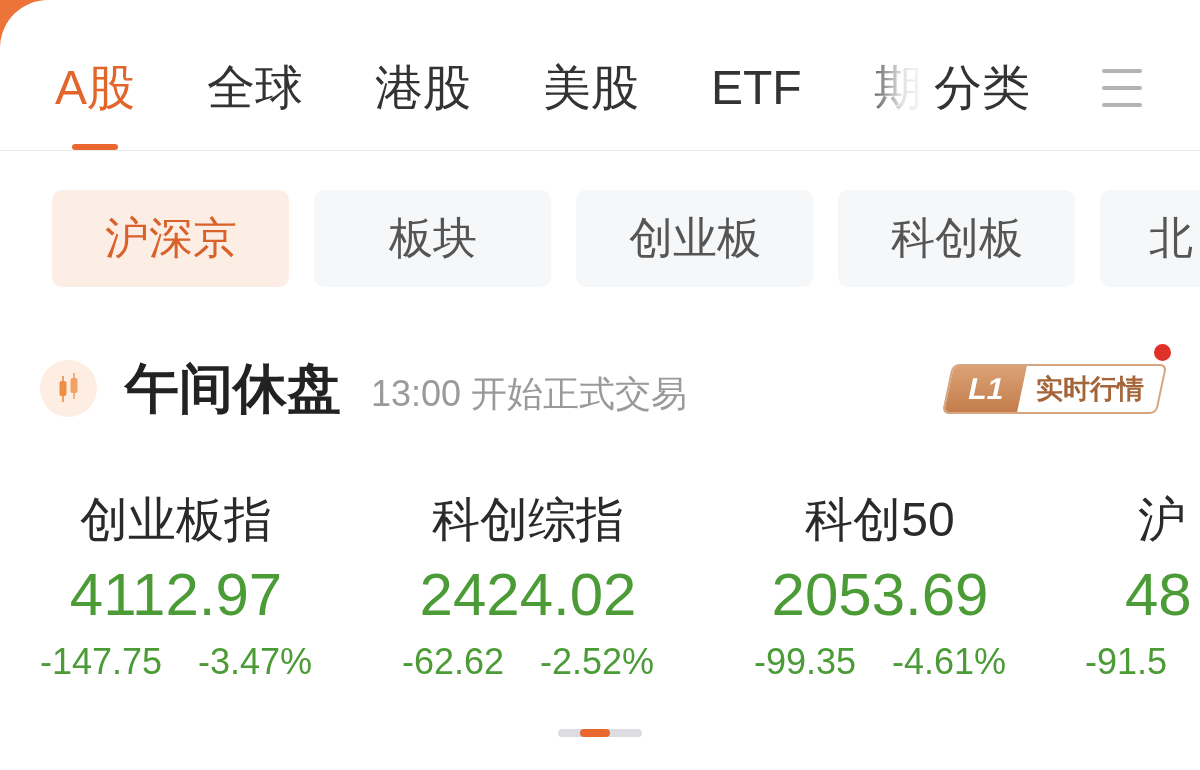  What do you see at coordinates (804, 661) in the screenshot?
I see `index-change: -99.35` at bounding box center [804, 661].